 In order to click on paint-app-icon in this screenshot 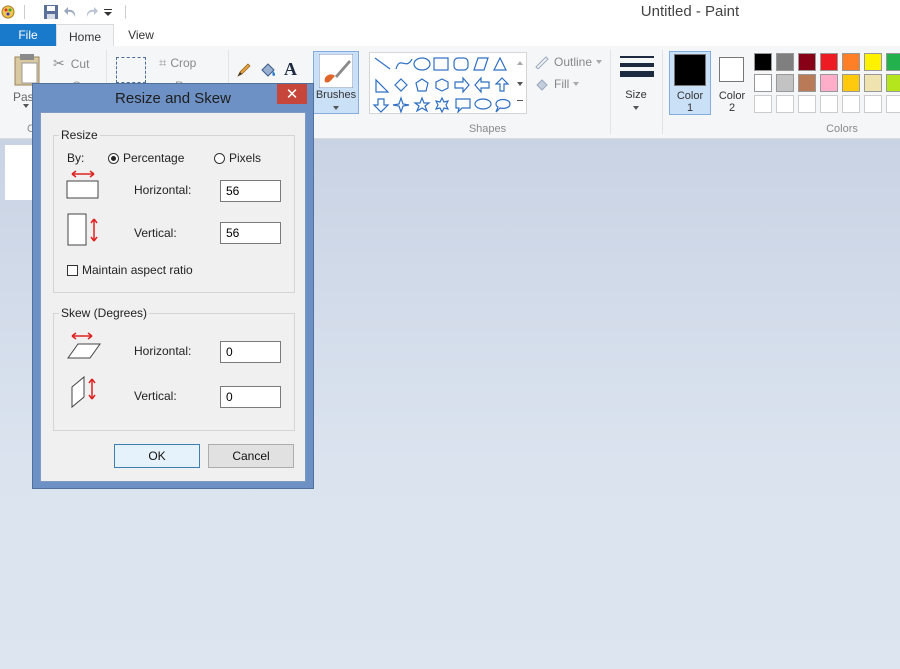, I will do `click(8, 12)`.